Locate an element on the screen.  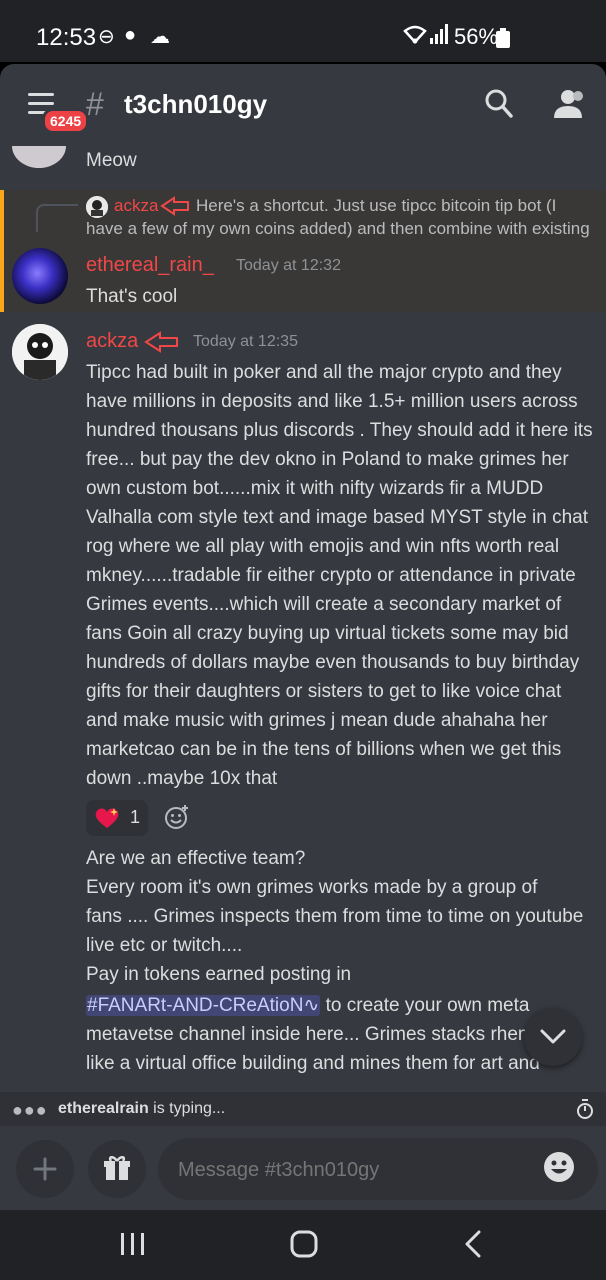
reply-connector is located at coordinates (57, 218).